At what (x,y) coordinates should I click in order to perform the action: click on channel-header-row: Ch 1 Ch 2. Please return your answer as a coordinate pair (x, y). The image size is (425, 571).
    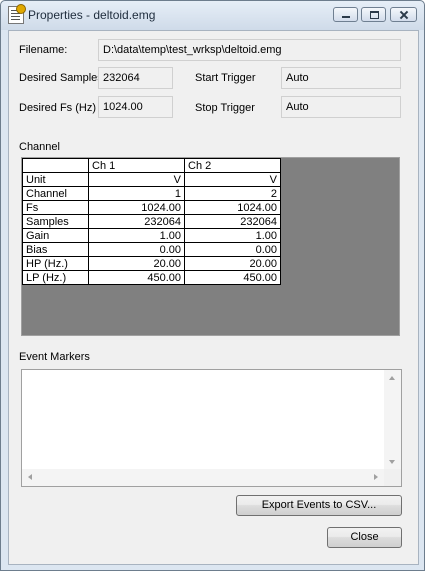
    Looking at the image, I should click on (151, 165).